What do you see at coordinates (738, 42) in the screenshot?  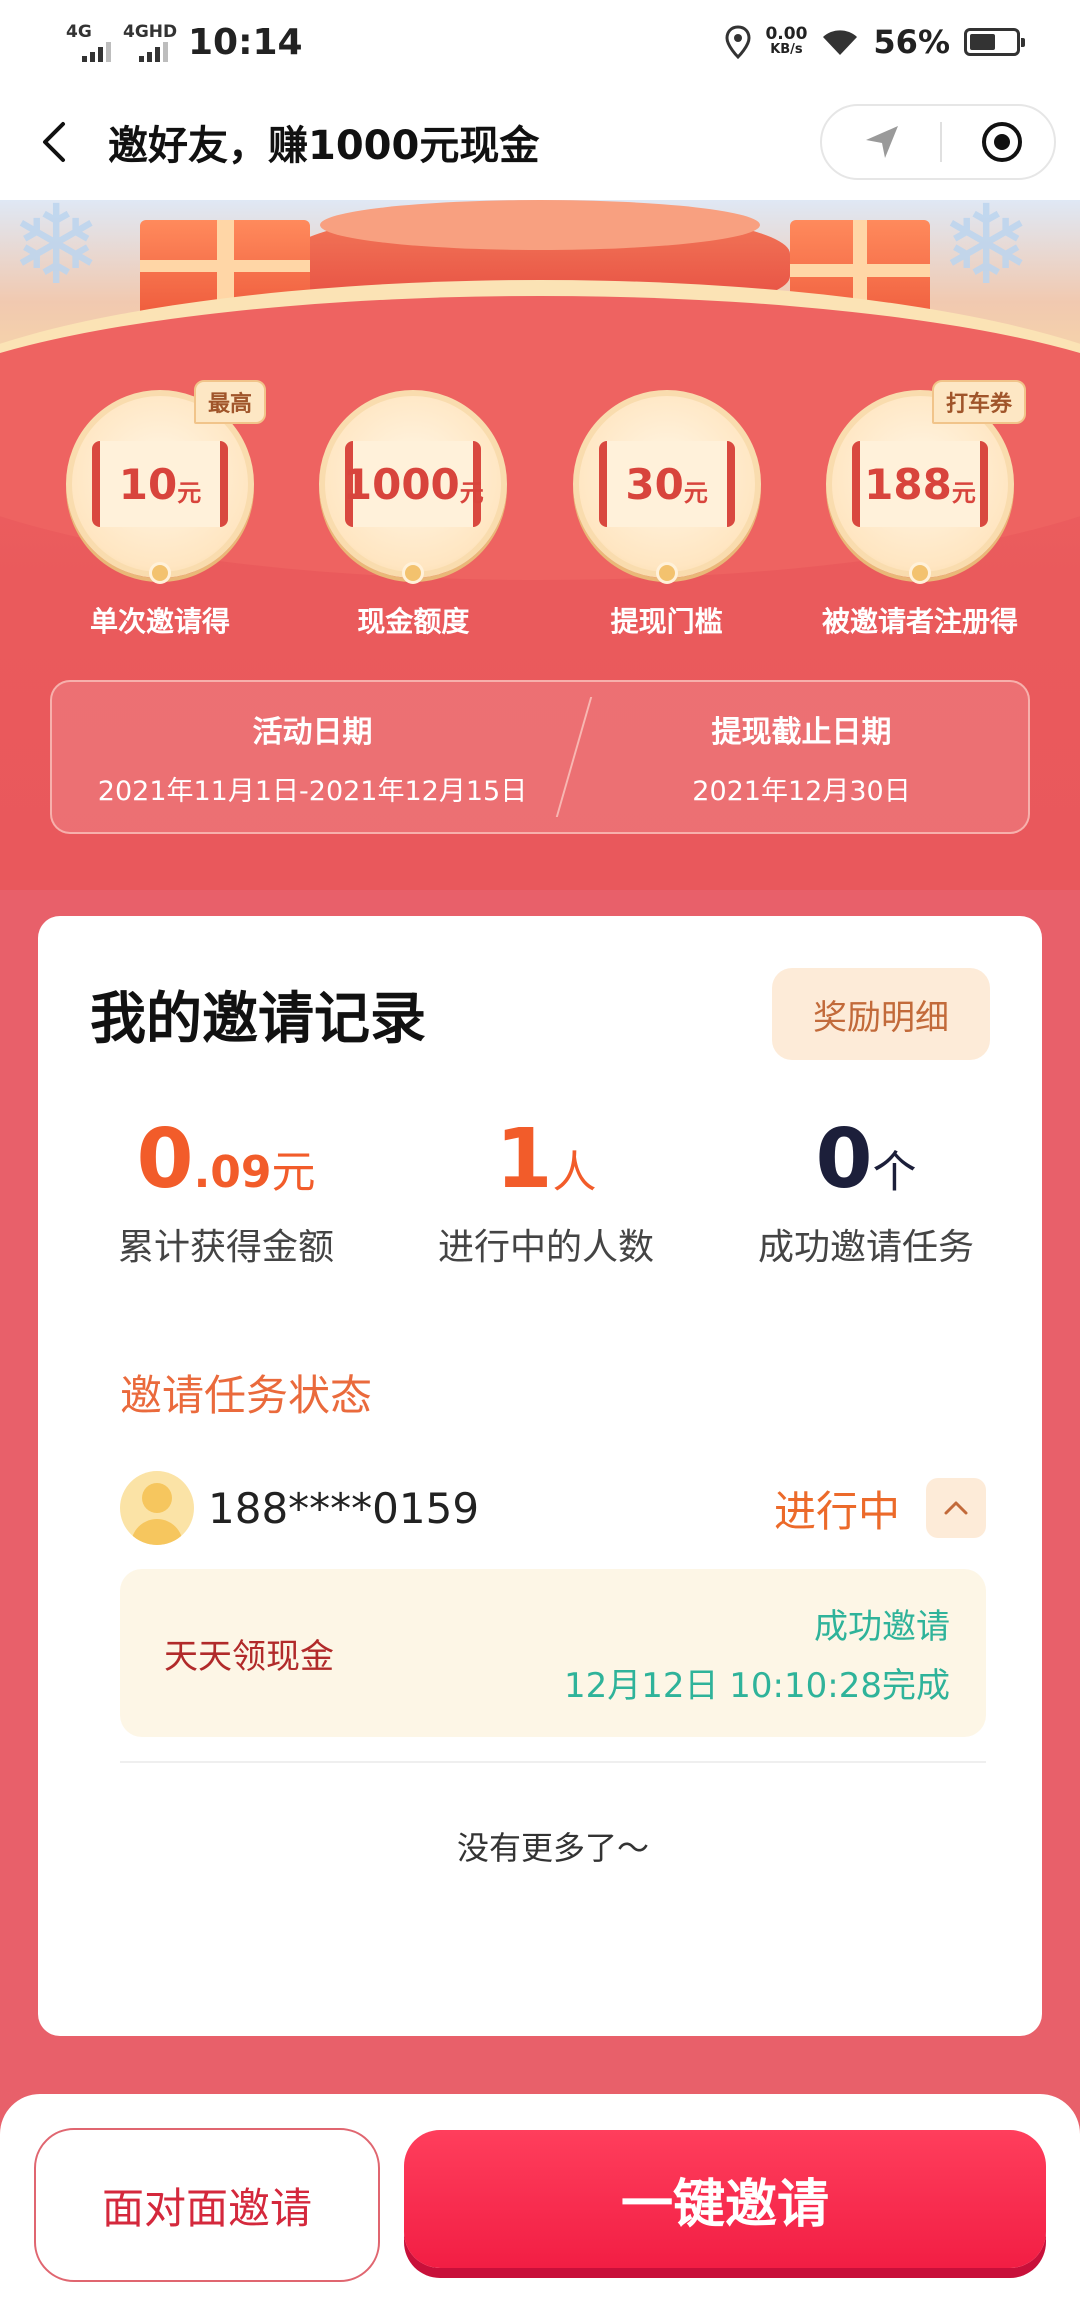 I see `location-icon` at bounding box center [738, 42].